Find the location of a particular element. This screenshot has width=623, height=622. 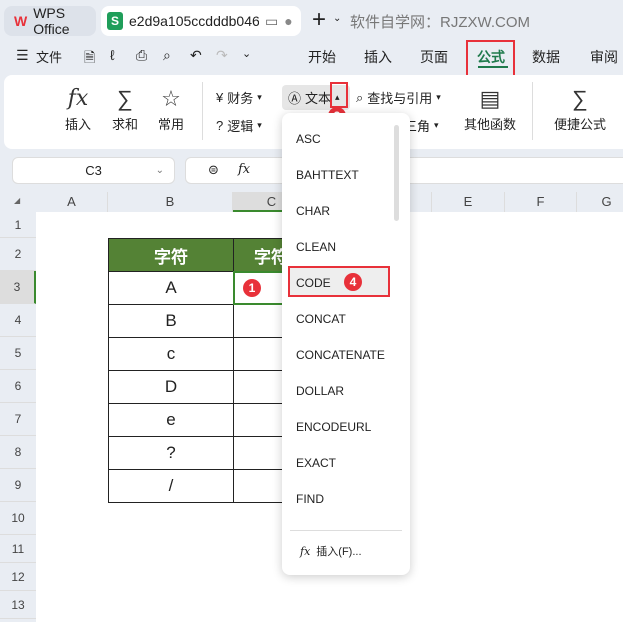

row-header: 9 is located at coordinates (18, 485).